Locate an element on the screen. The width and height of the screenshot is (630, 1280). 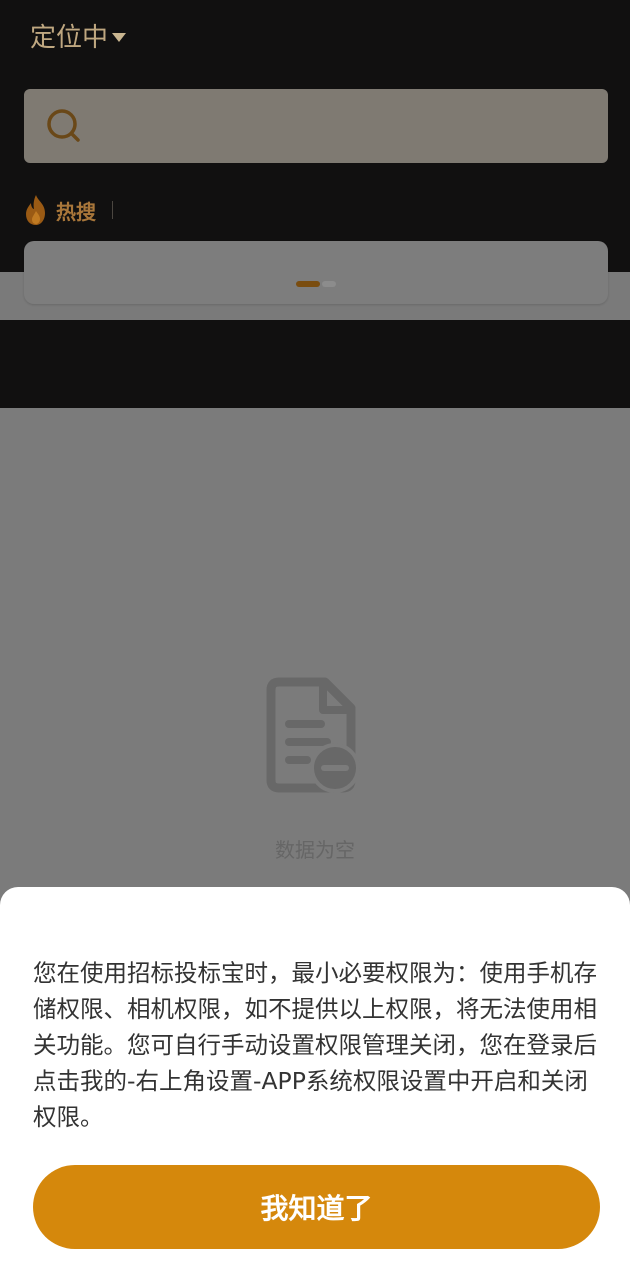
hot-search-label: 热搜 is located at coordinates (76, 211).